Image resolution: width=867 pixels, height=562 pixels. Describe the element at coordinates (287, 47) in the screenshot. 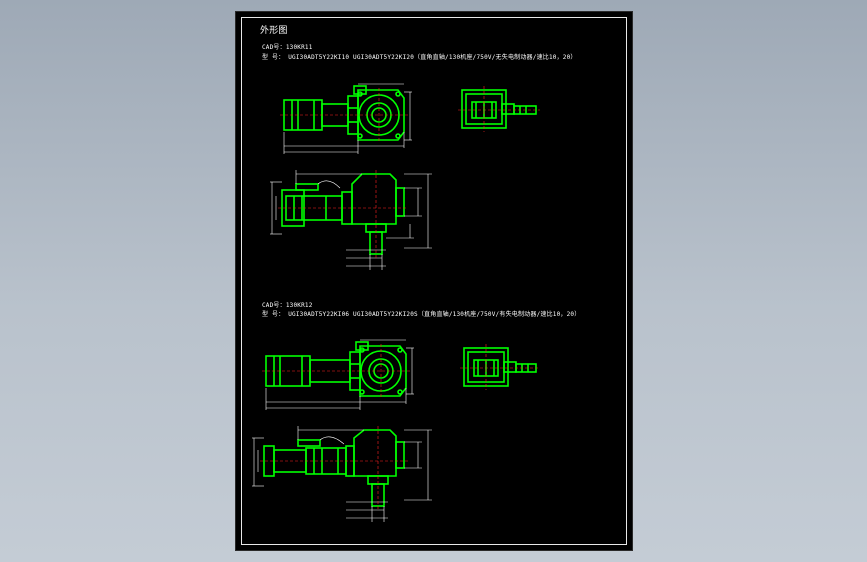

I see `section-1-cad-label: CAD号：130KR11` at that location.